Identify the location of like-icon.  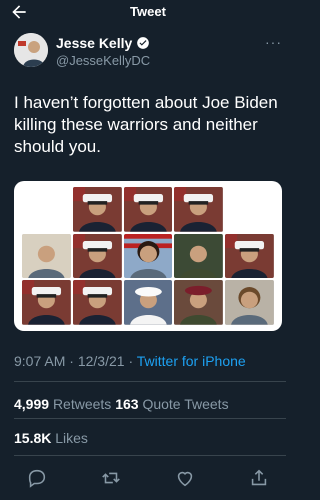
(185, 478).